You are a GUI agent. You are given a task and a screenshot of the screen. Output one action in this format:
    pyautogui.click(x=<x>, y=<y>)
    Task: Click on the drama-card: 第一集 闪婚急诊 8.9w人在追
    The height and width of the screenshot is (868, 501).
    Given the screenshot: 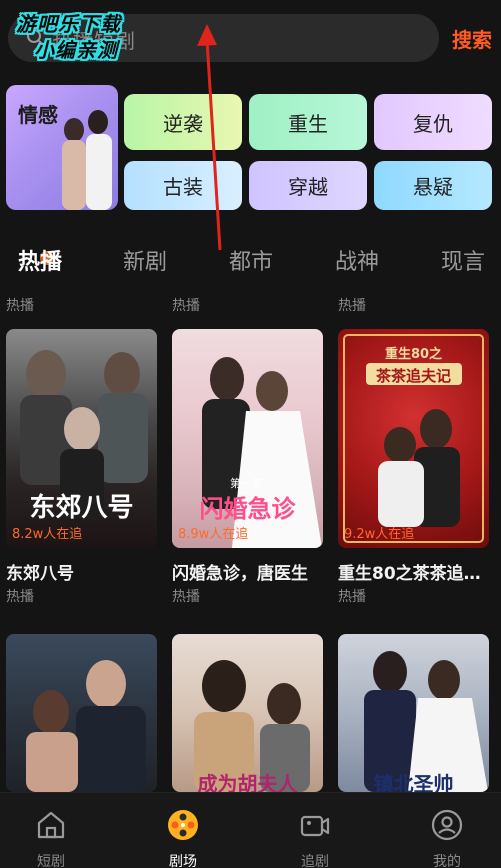 What is the action you would take?
    pyautogui.click(x=247, y=438)
    